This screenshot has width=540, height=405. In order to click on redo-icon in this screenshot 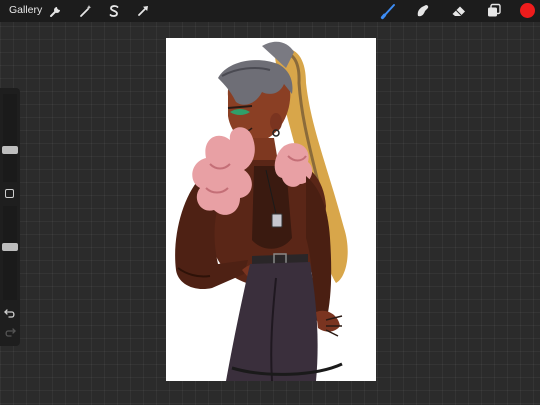, I will do `click(10, 332)`.